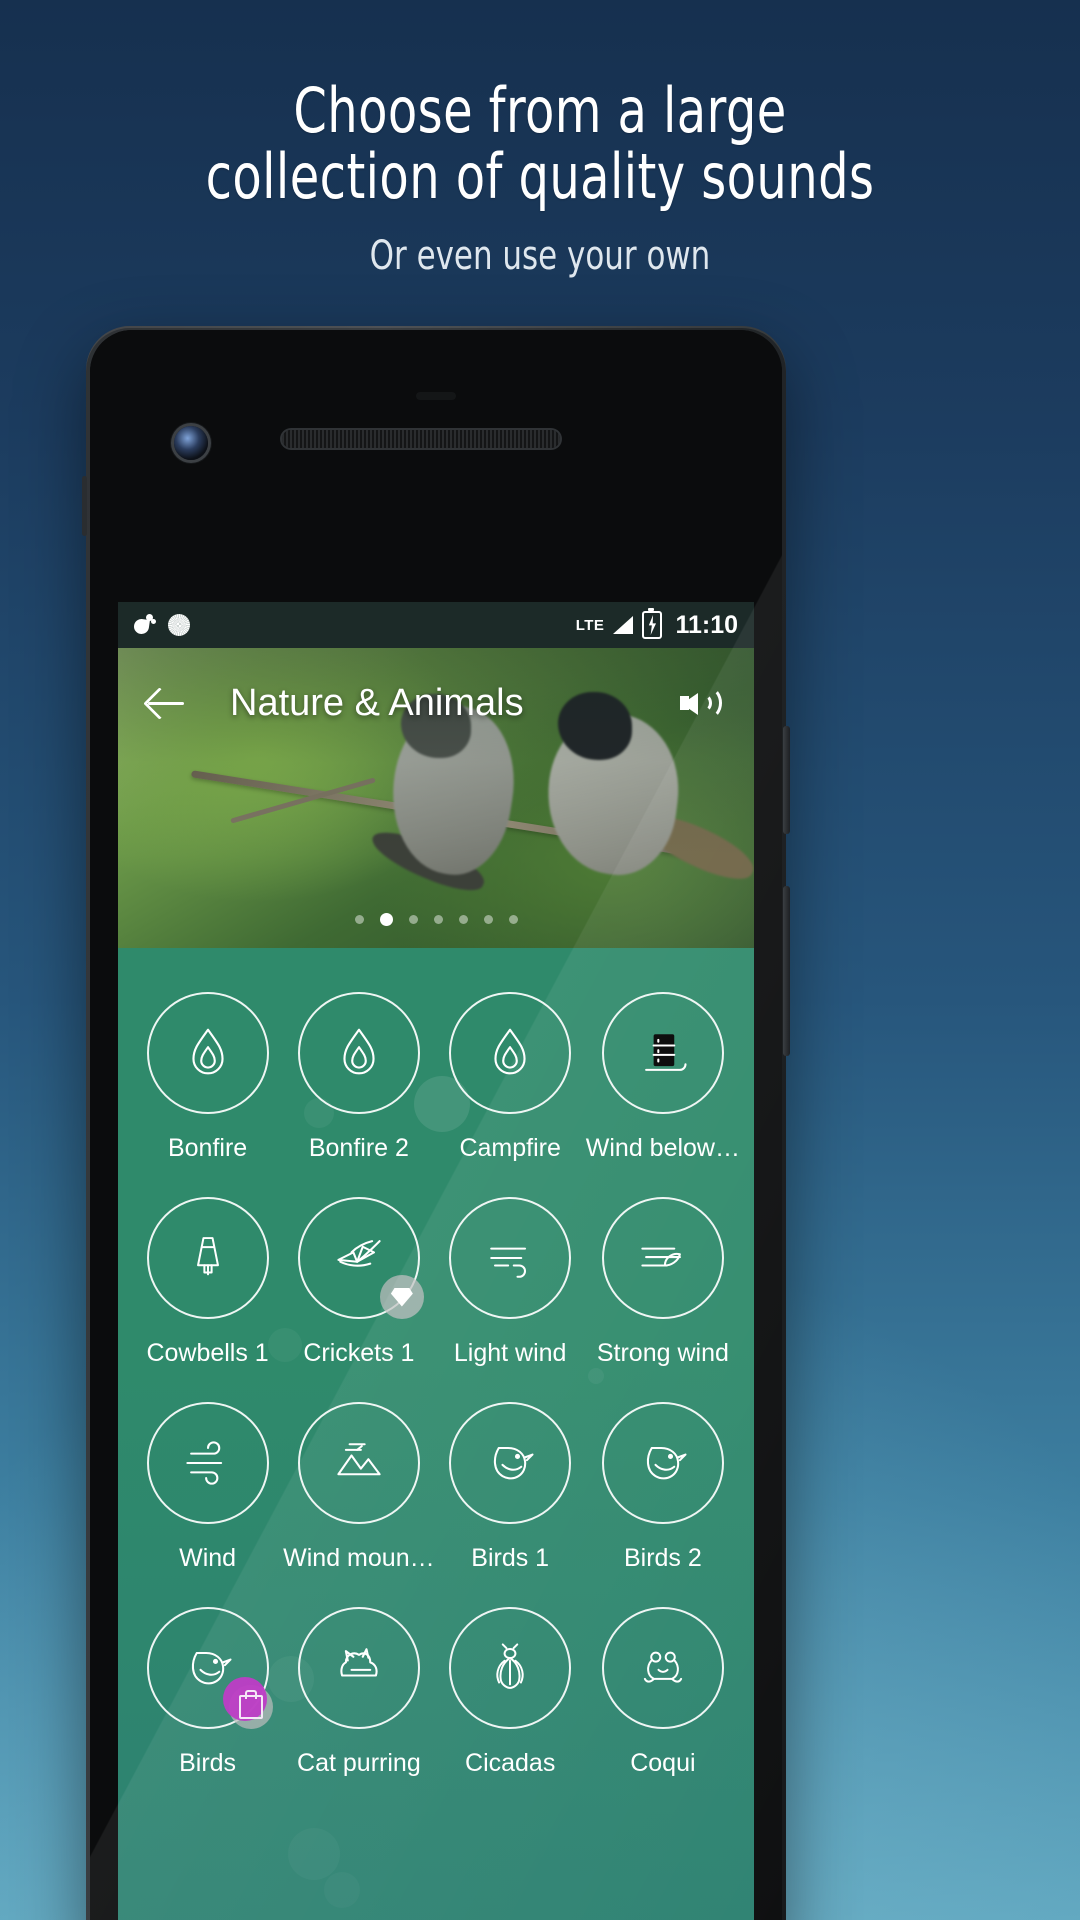  What do you see at coordinates (786, 780) in the screenshot?
I see `phone-power-button` at bounding box center [786, 780].